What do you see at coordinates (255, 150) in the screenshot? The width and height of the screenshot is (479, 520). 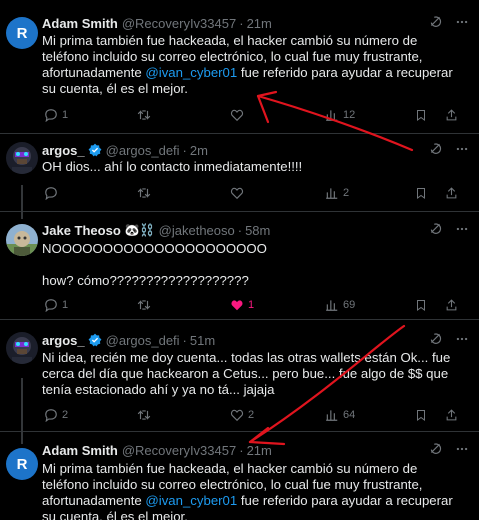 I see `tweet-header: argos_ @argos_defi · 2m` at bounding box center [255, 150].